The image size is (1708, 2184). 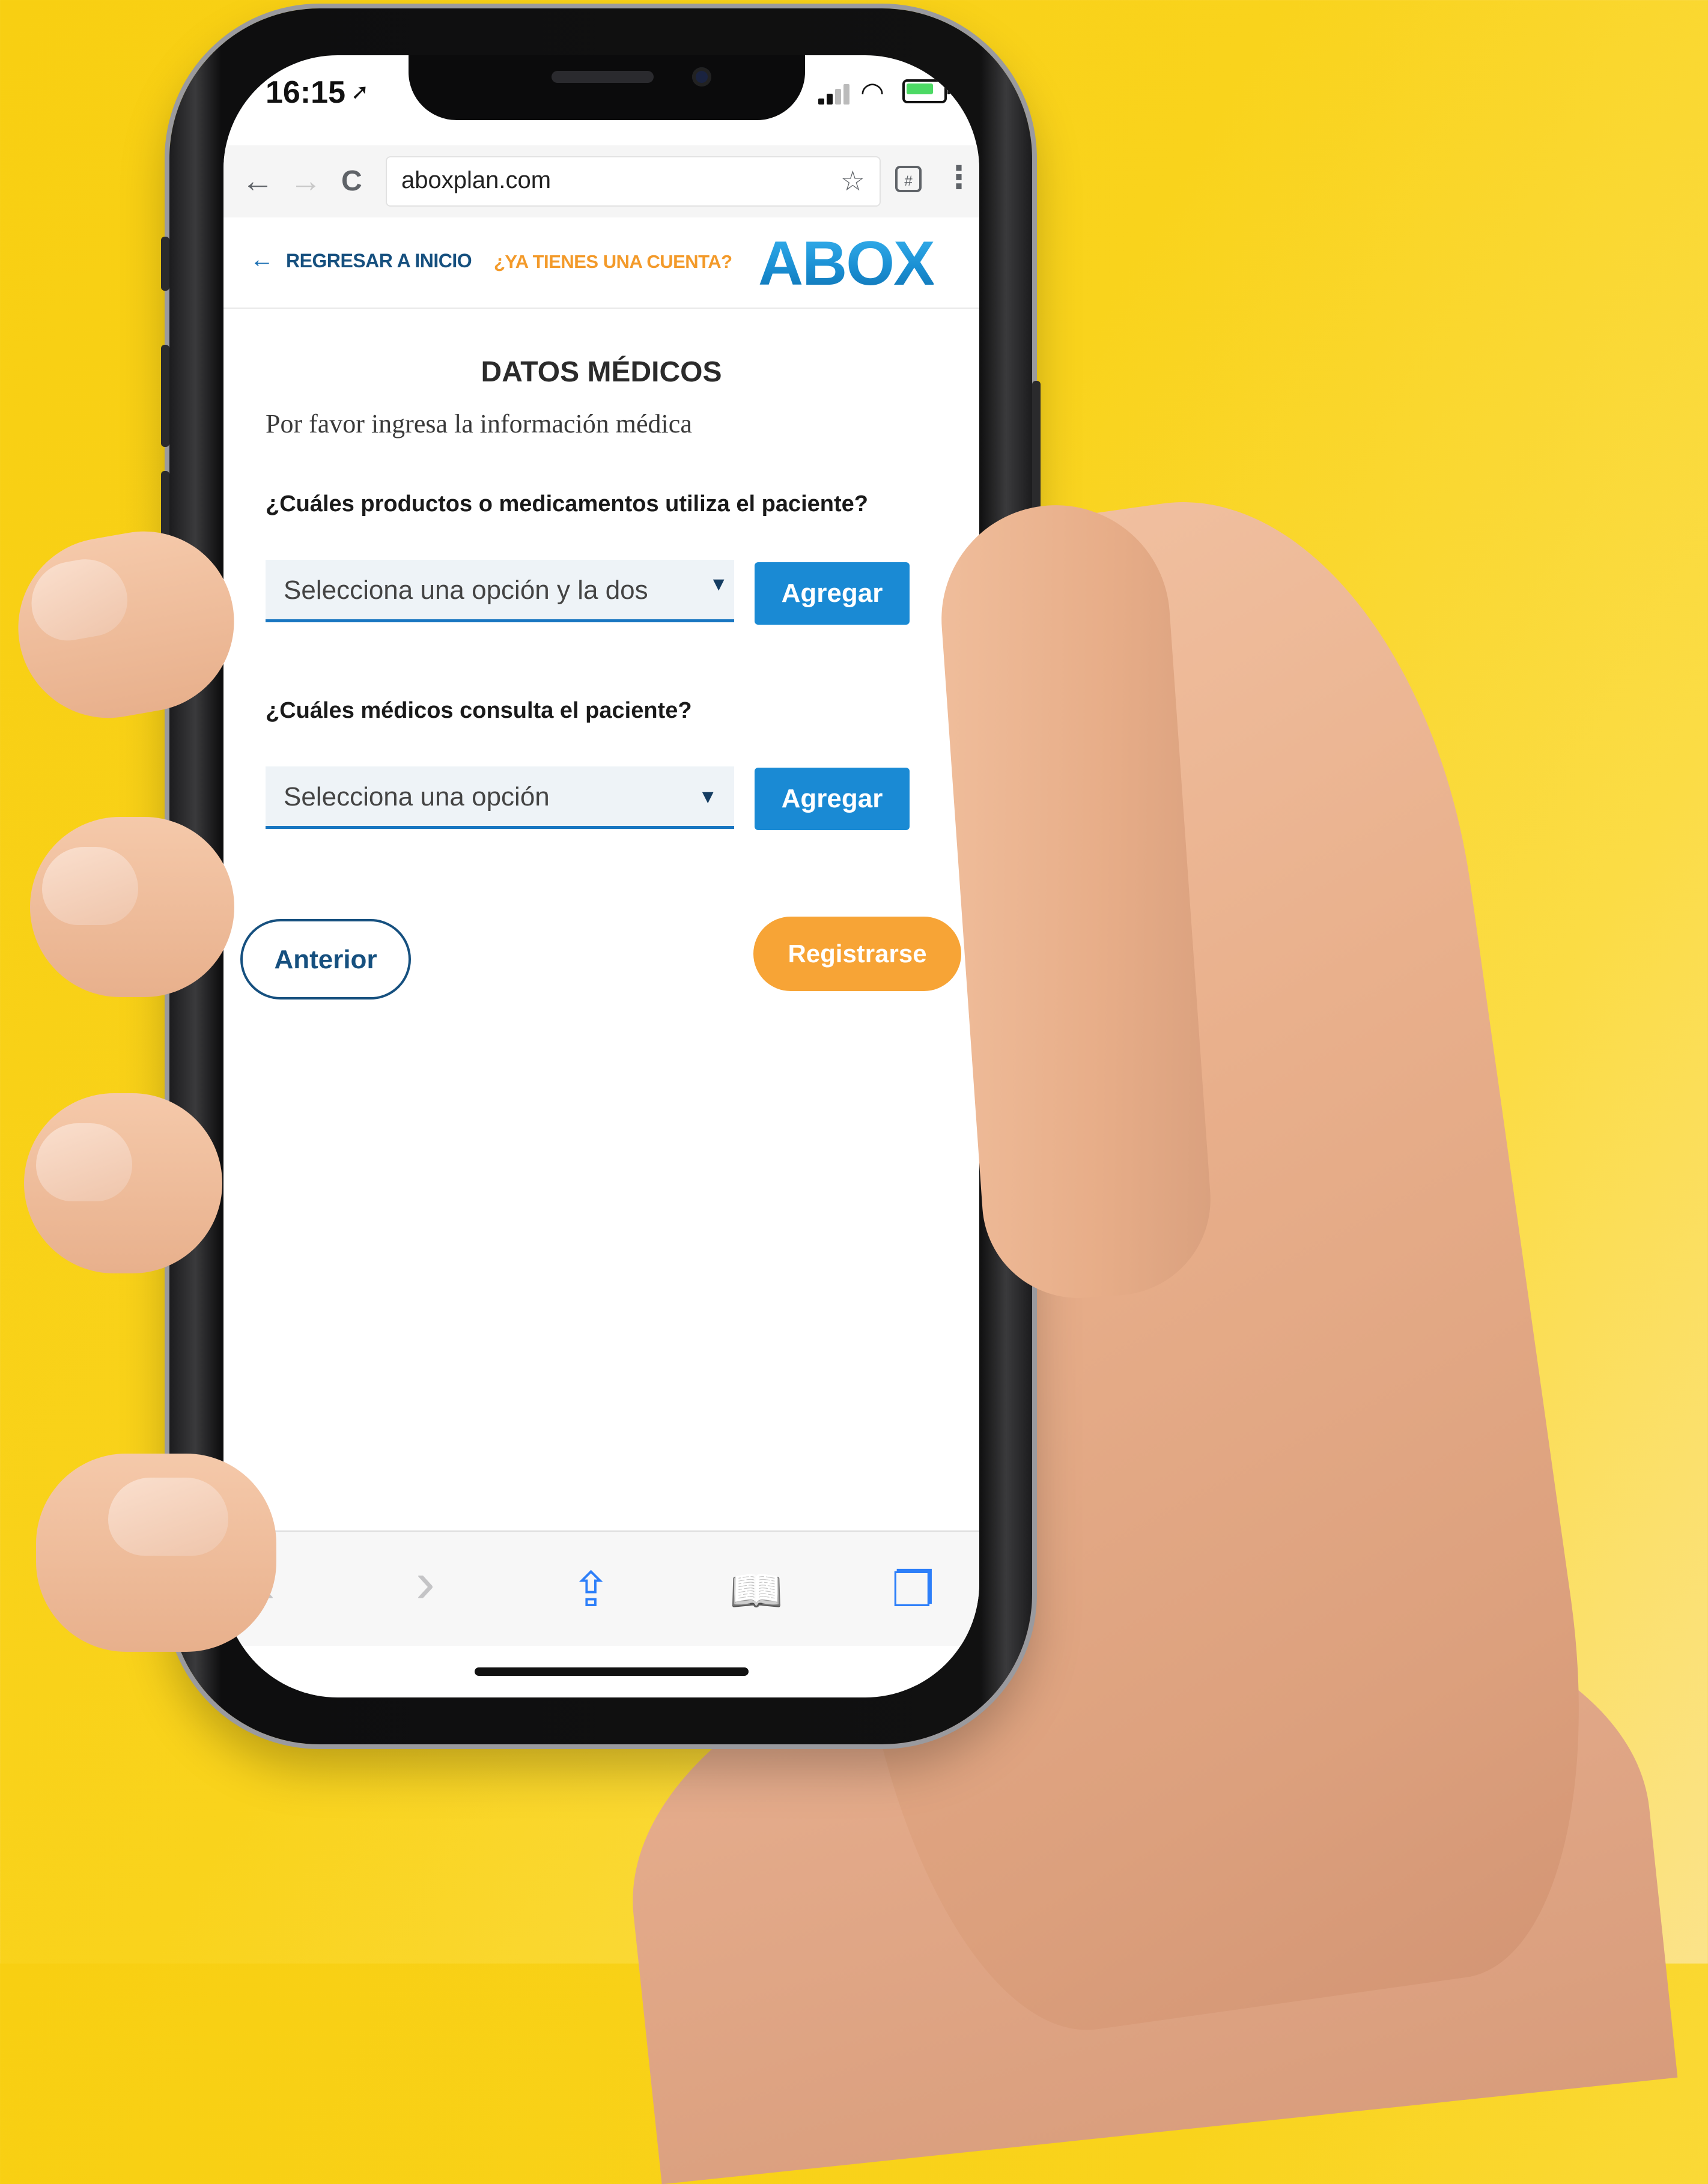 What do you see at coordinates (607, 88) in the screenshot?
I see `notch` at bounding box center [607, 88].